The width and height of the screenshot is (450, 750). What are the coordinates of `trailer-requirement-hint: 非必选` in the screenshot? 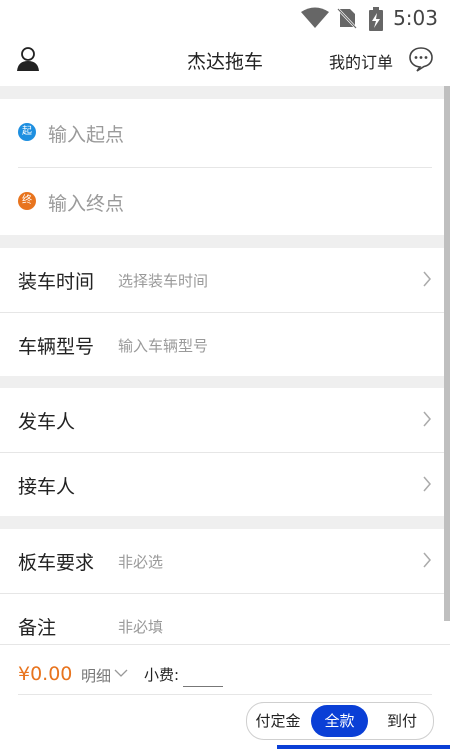 It's located at (141, 562).